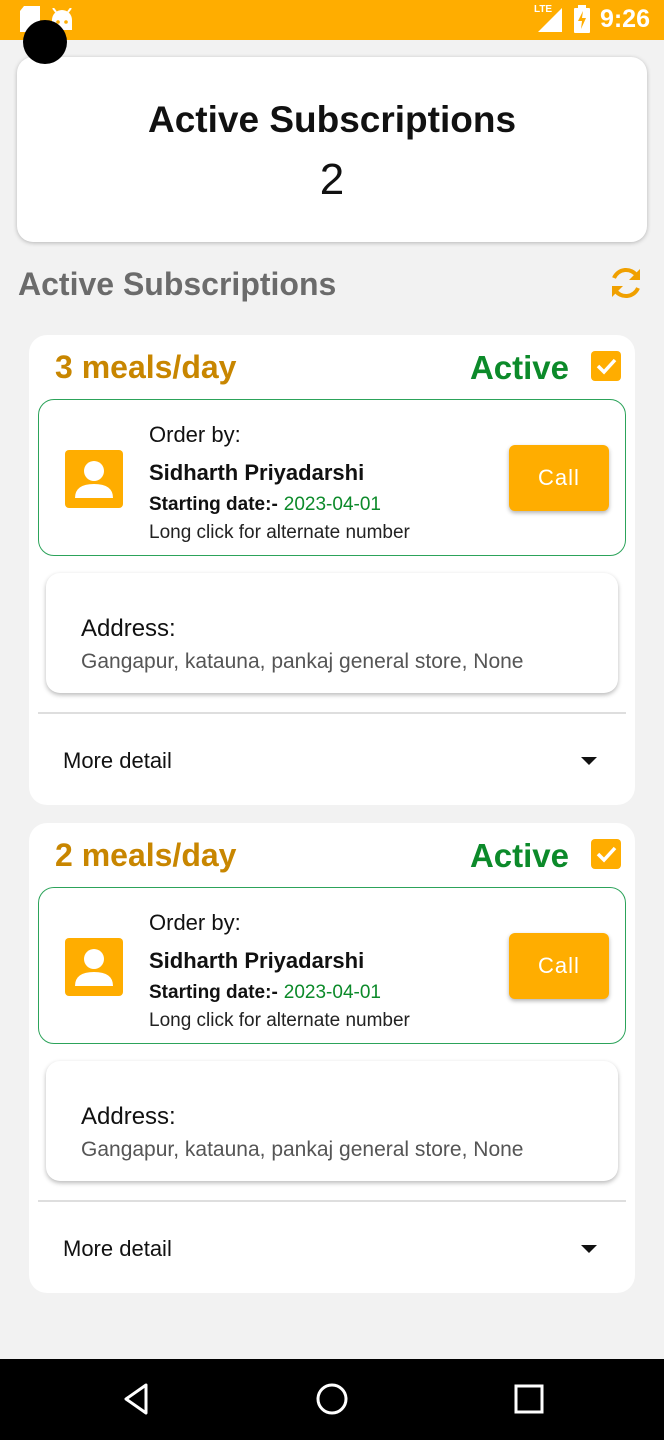  Describe the element at coordinates (549, 19) in the screenshot. I see `lte-signal-icon: LTE` at that location.